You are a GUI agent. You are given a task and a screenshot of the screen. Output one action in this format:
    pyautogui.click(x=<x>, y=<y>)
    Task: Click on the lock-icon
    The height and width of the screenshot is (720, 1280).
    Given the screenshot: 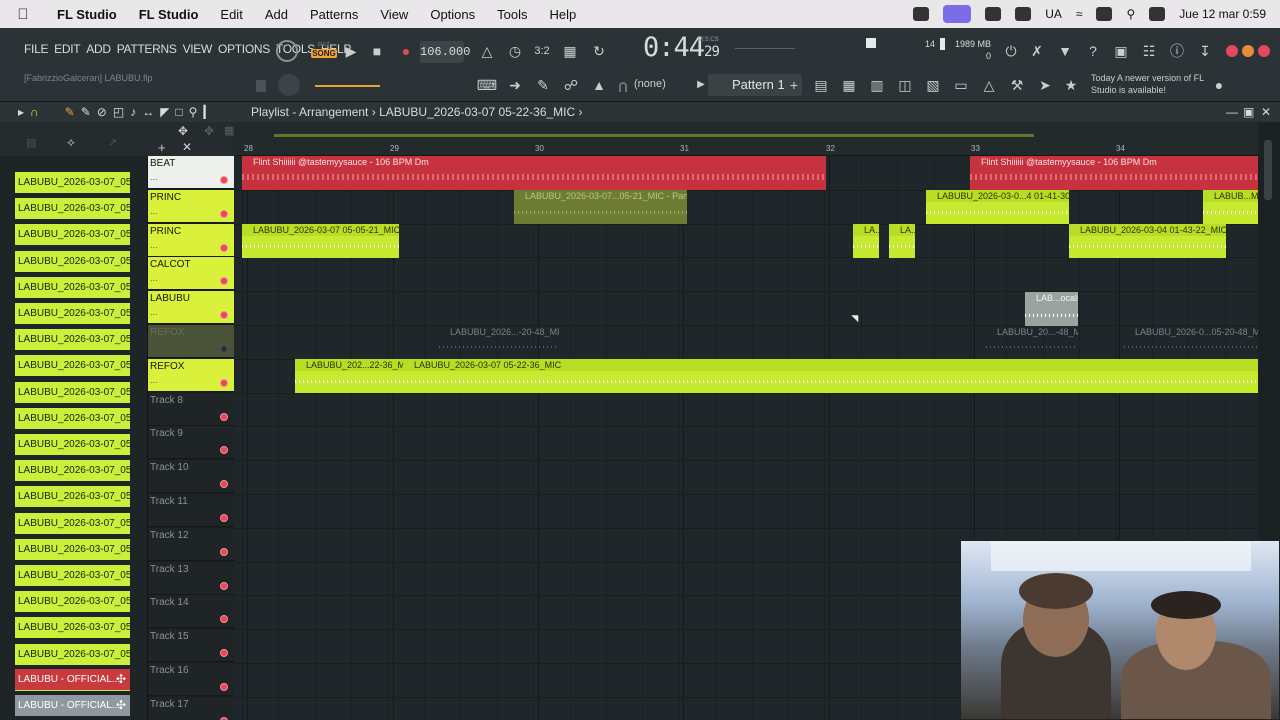 What is the action you would take?
    pyautogui.click(x=261, y=86)
    